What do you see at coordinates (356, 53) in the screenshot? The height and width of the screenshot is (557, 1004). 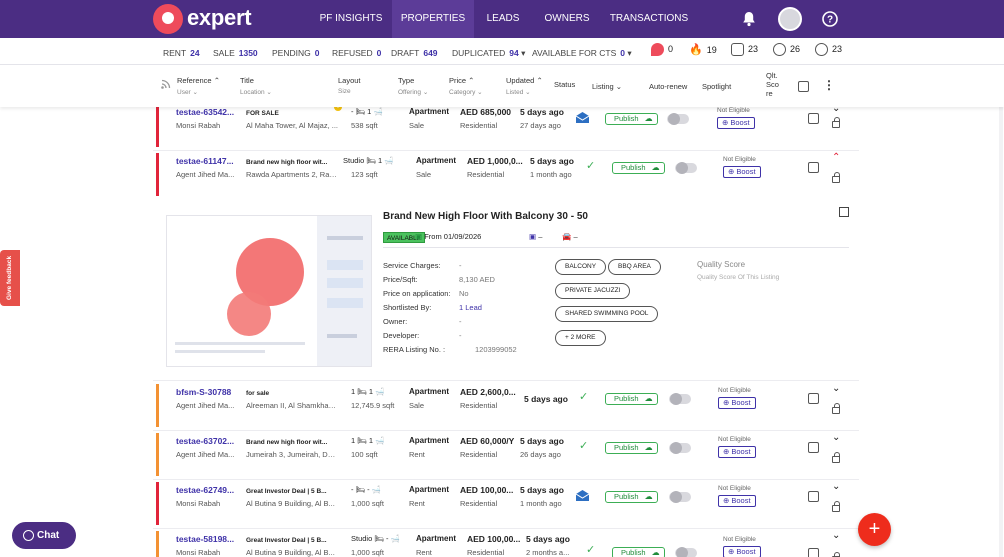 I see `stat-refused: REFUSED 0` at bounding box center [356, 53].